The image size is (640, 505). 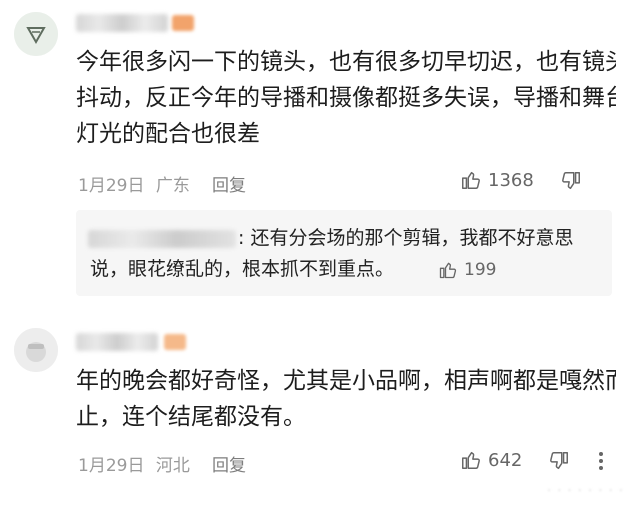 I want to click on sub-reply-like-count: 199, so click(x=480, y=270).